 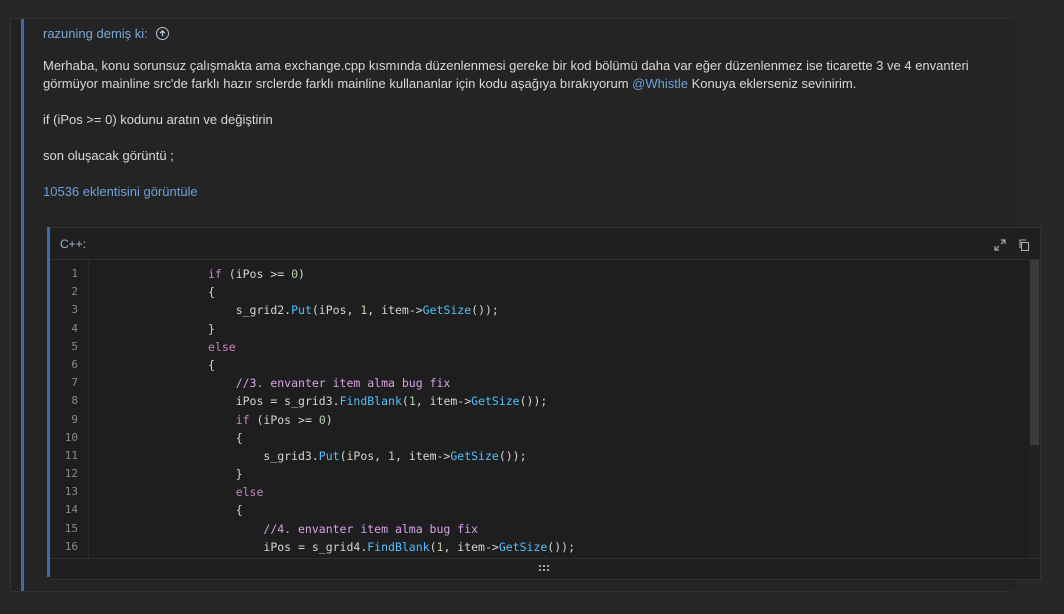 I want to click on quote-text: Konuya eklerseniz sevinirim., so click(x=772, y=83).